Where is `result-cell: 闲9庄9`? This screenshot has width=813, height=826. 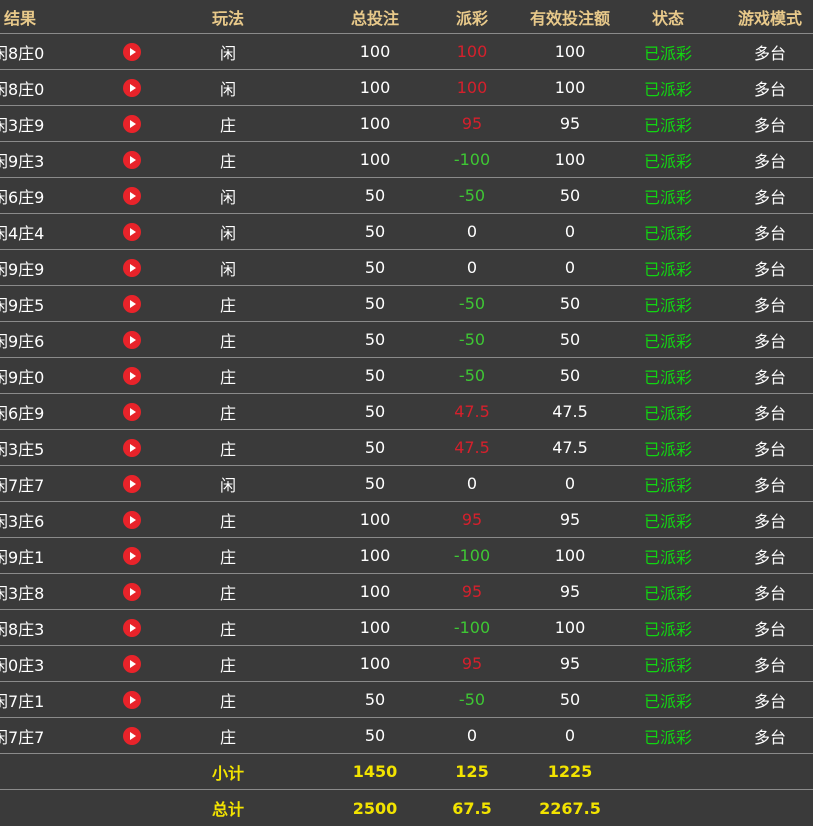
result-cell: 闲9庄9 is located at coordinates (22, 269).